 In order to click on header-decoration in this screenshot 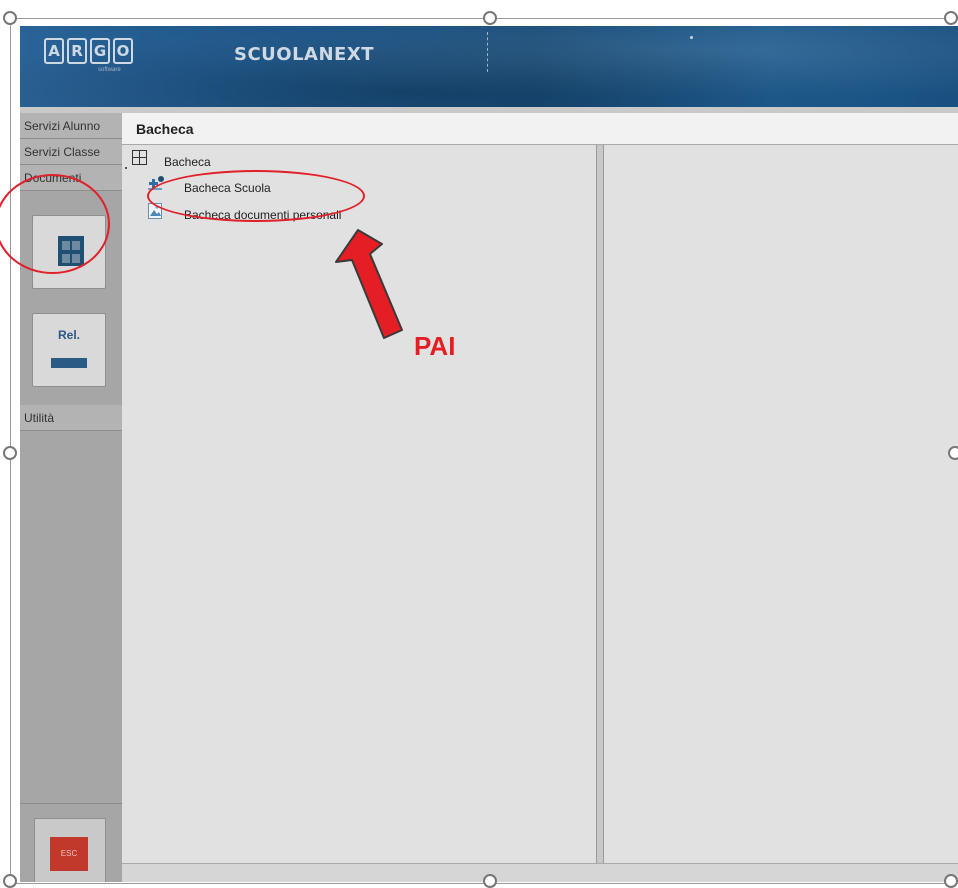, I will do `click(691, 37)`.